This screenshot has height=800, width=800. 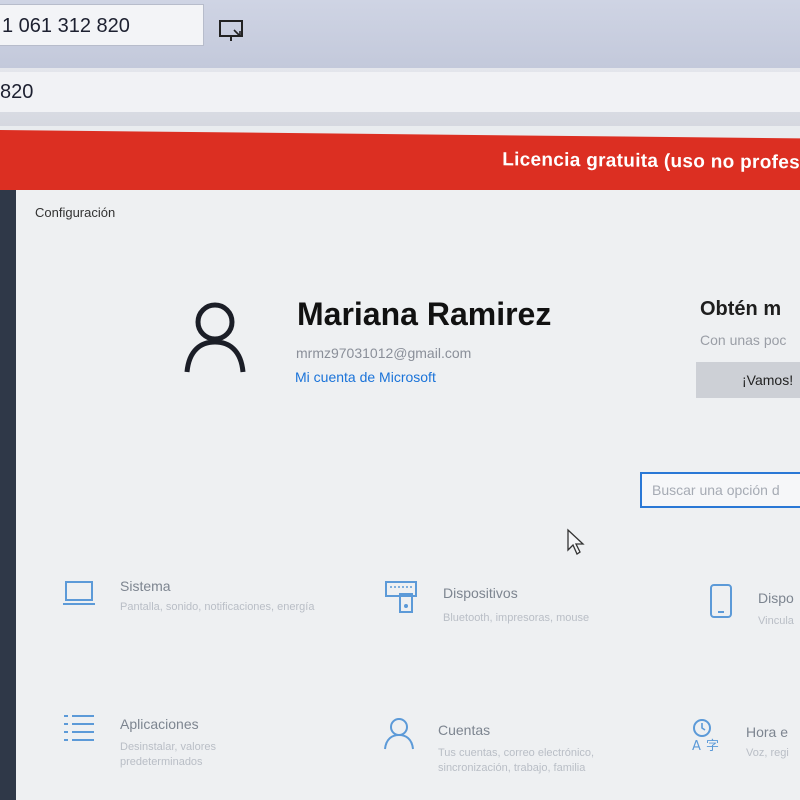 What do you see at coordinates (215, 337) in the screenshot?
I see `user-avatar-icon` at bounding box center [215, 337].